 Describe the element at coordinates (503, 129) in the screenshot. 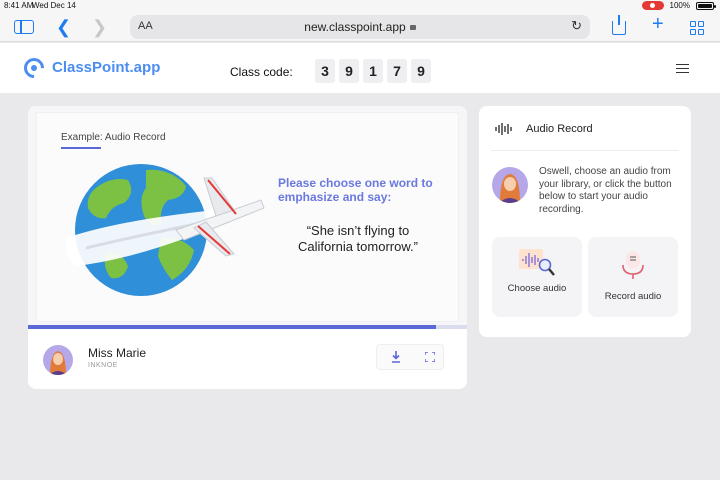

I see `audio-wave-icon` at that location.